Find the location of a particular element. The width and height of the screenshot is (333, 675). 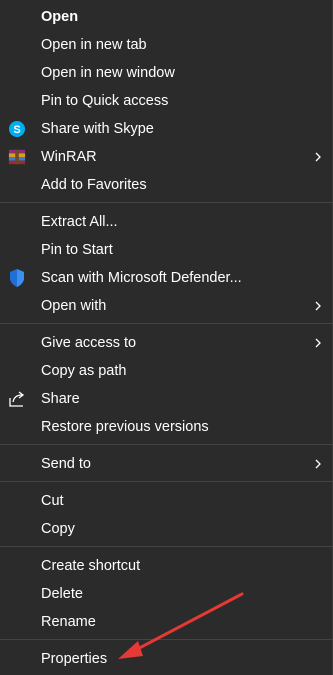

menu-item-label: Open in new window is located at coordinates (108, 73).